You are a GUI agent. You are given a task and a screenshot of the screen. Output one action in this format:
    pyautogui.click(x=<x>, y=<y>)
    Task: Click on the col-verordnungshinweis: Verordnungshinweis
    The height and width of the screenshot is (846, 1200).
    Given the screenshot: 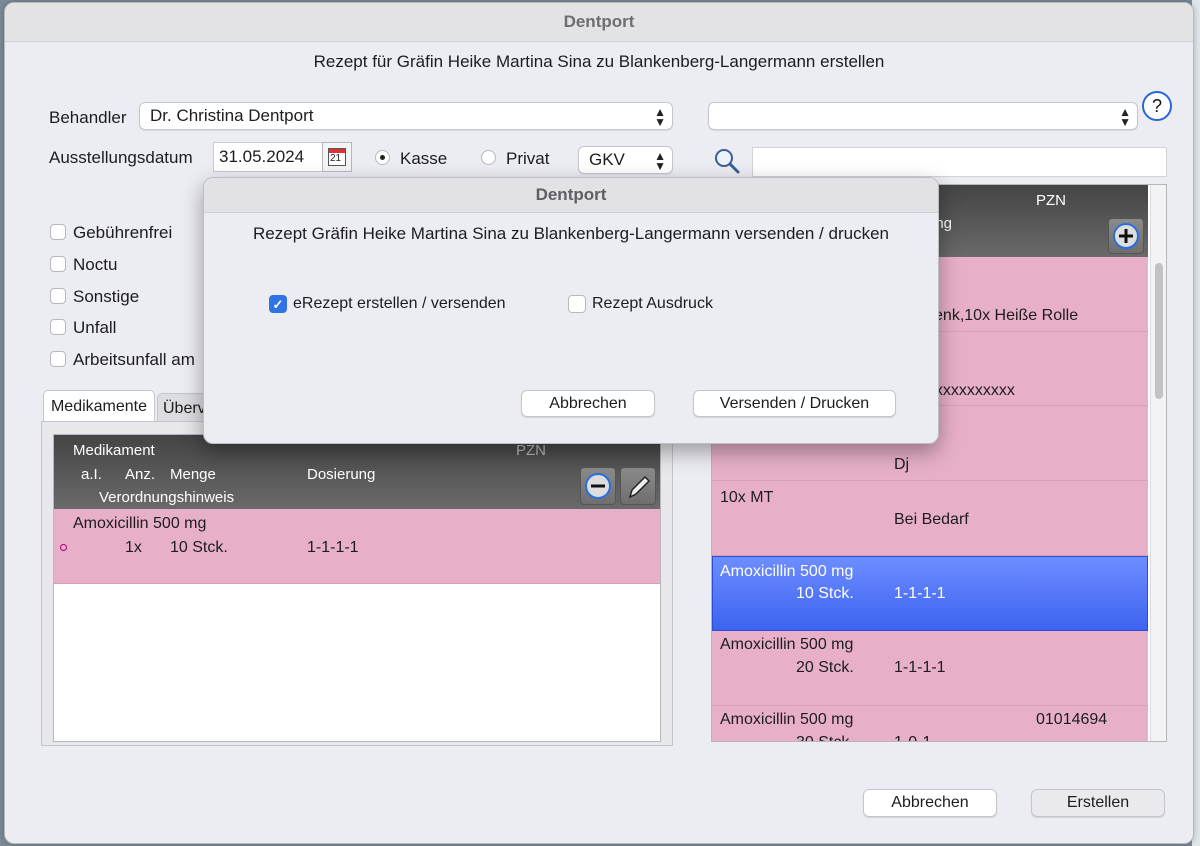 What is the action you would take?
    pyautogui.click(x=167, y=497)
    